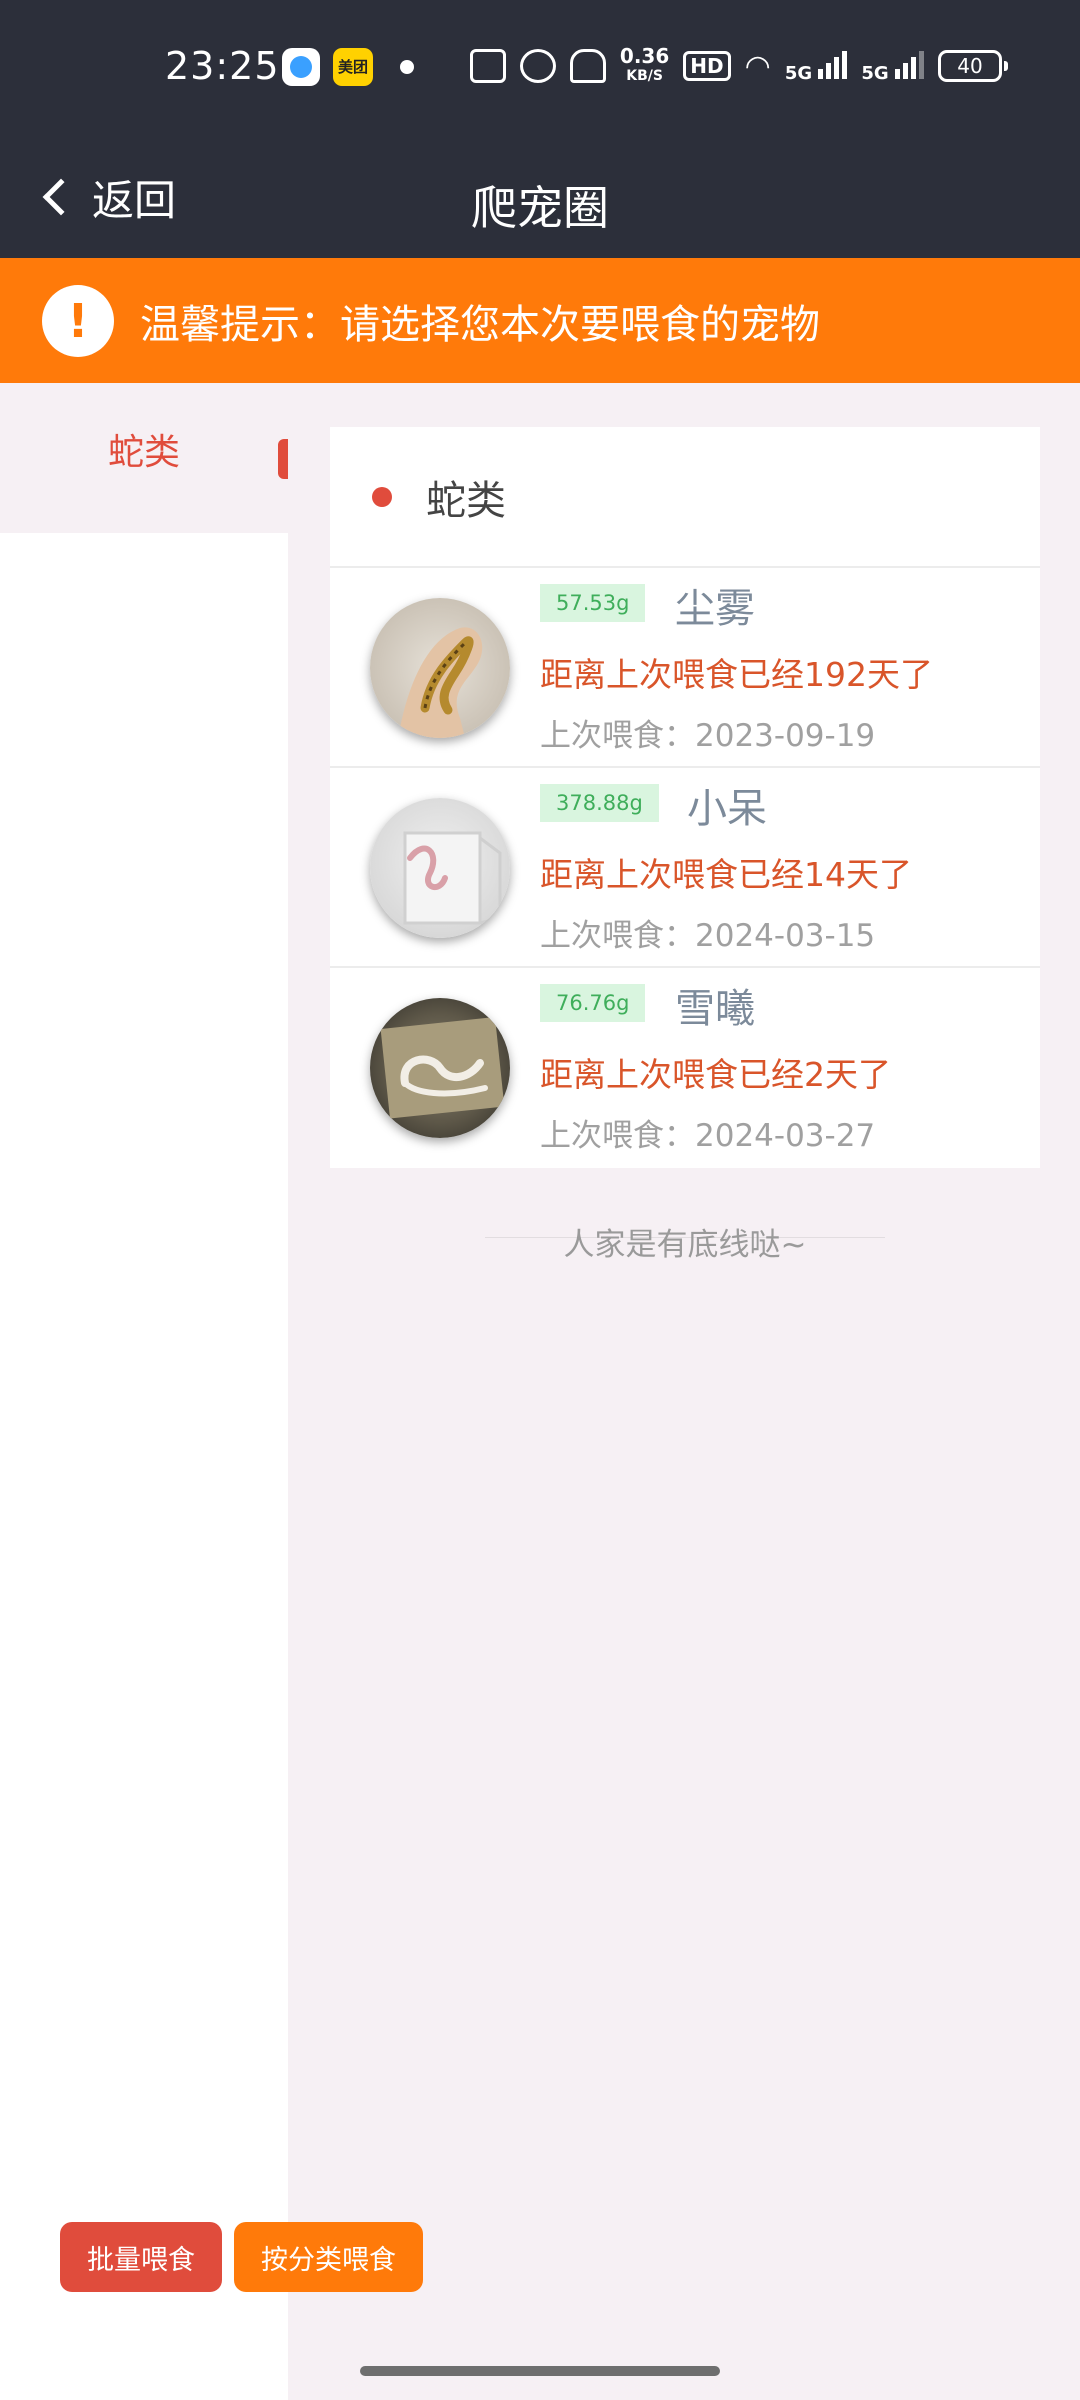  I want to click on pet-name: 小呆, so click(727, 809).